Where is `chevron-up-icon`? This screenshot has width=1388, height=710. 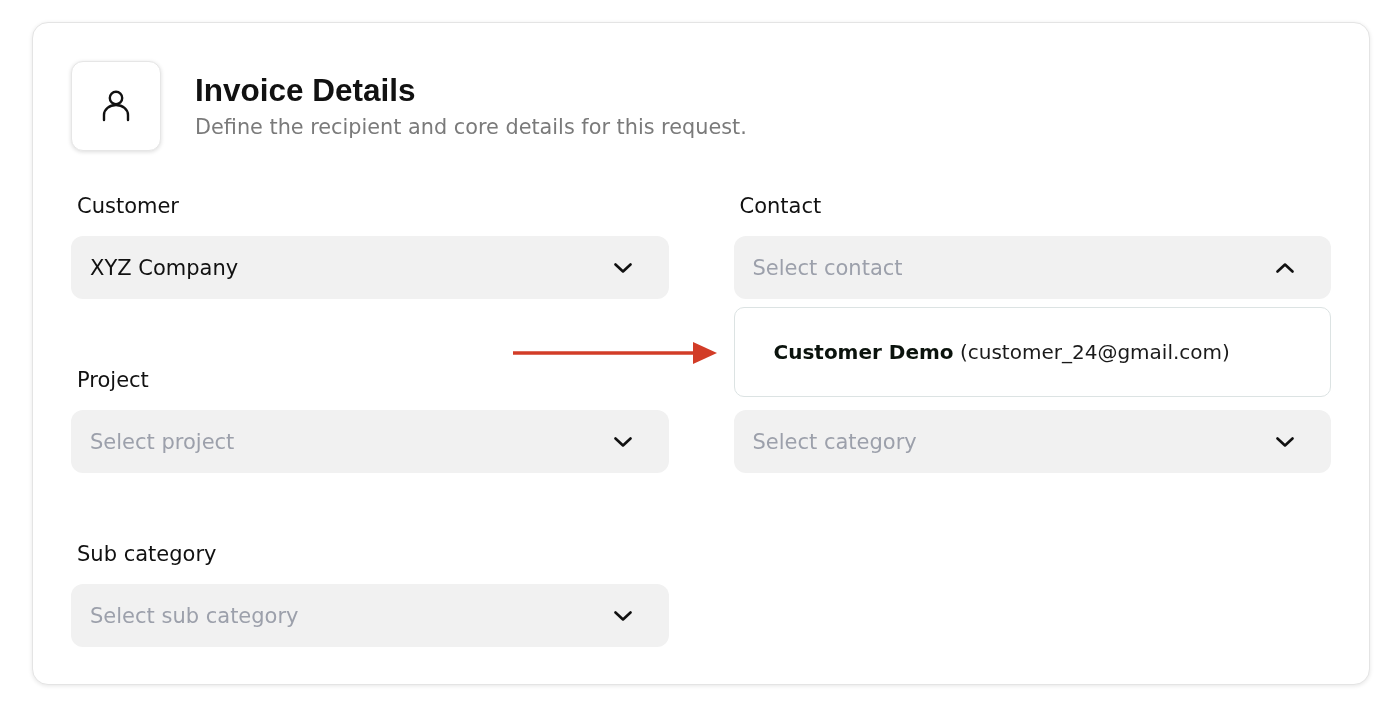 chevron-up-icon is located at coordinates (1285, 267).